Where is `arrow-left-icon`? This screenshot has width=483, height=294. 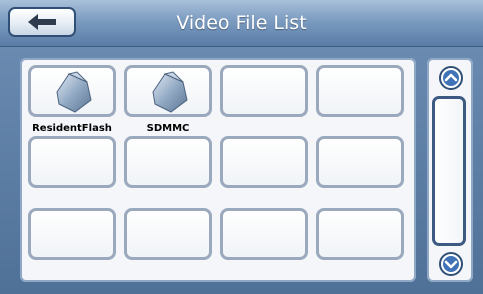 arrow-left-icon is located at coordinates (42, 22).